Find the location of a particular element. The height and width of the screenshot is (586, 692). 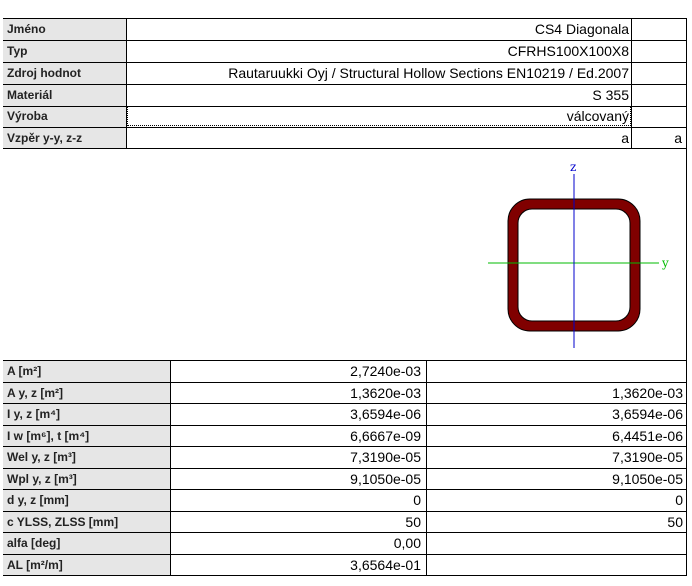

header-row-material: Materiál S 355 is located at coordinates (345, 95).